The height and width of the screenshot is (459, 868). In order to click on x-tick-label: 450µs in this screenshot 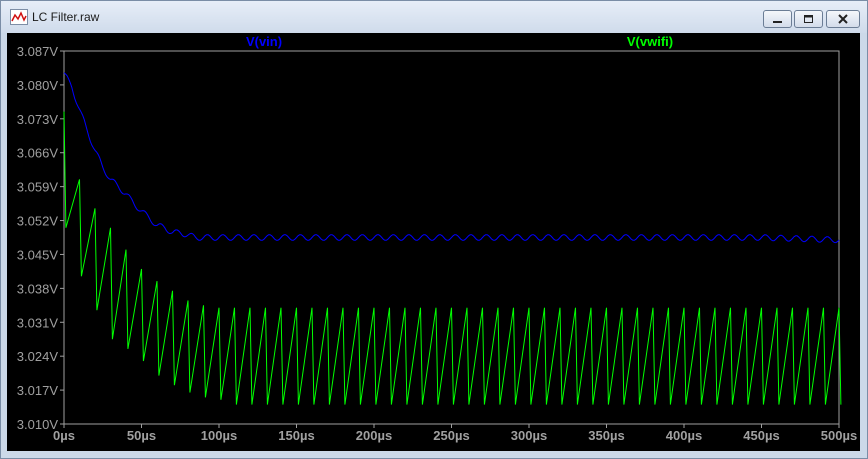, I will do `click(761, 435)`.